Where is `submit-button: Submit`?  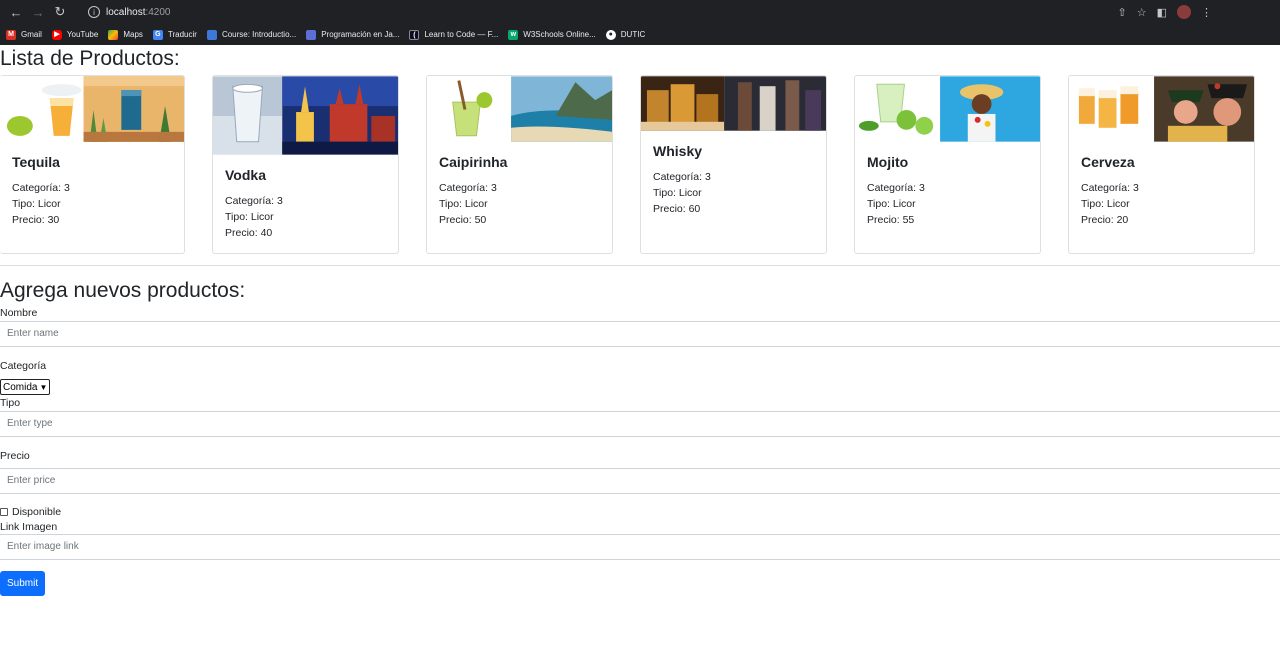
submit-button: Submit is located at coordinates (23, 583).